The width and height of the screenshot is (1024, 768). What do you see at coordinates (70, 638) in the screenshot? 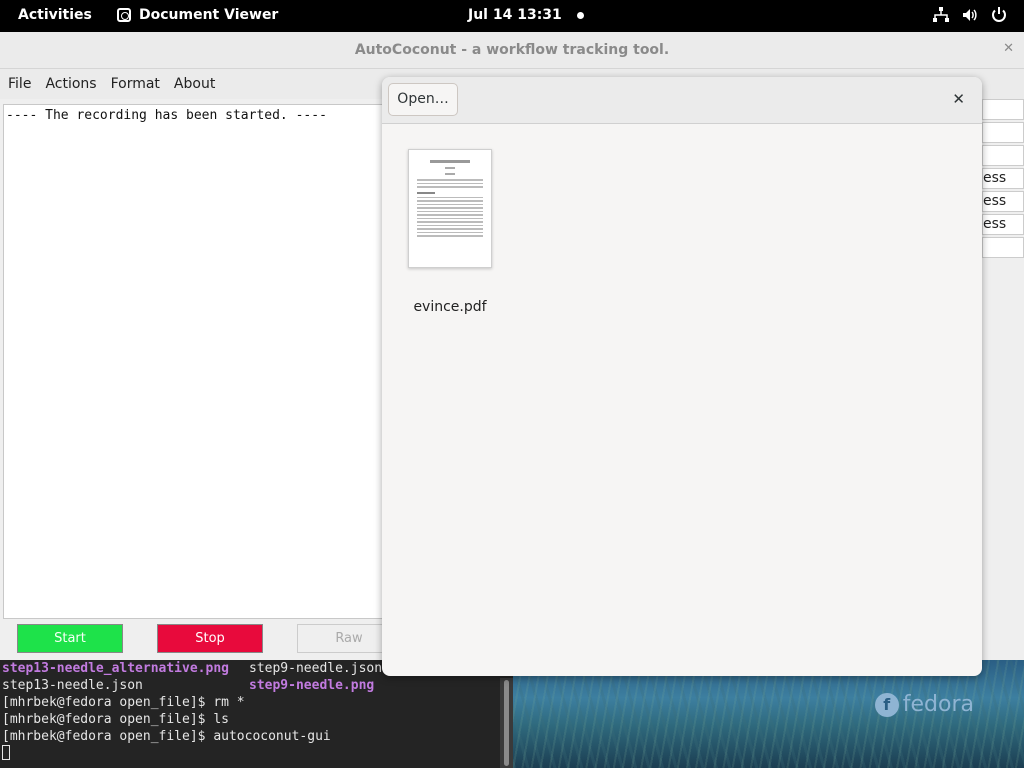
I see `start-button: Start` at bounding box center [70, 638].